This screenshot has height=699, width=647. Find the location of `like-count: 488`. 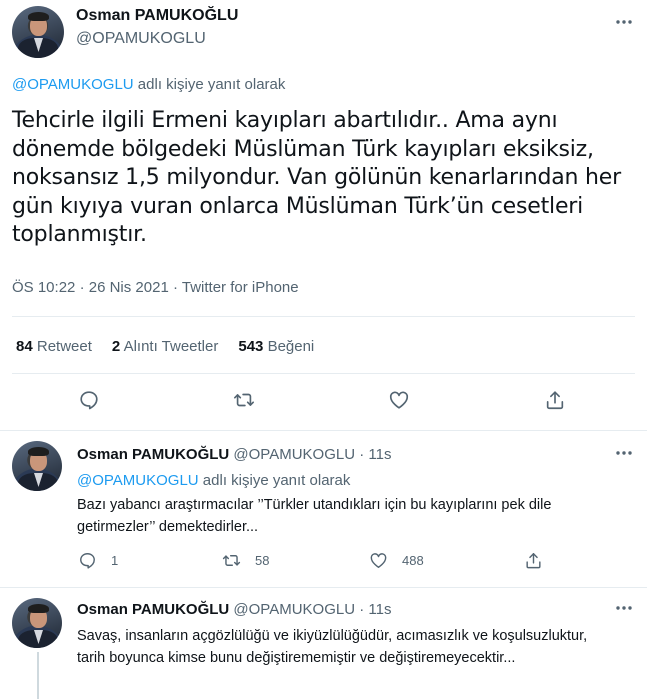

like-count: 488 is located at coordinates (413, 560).